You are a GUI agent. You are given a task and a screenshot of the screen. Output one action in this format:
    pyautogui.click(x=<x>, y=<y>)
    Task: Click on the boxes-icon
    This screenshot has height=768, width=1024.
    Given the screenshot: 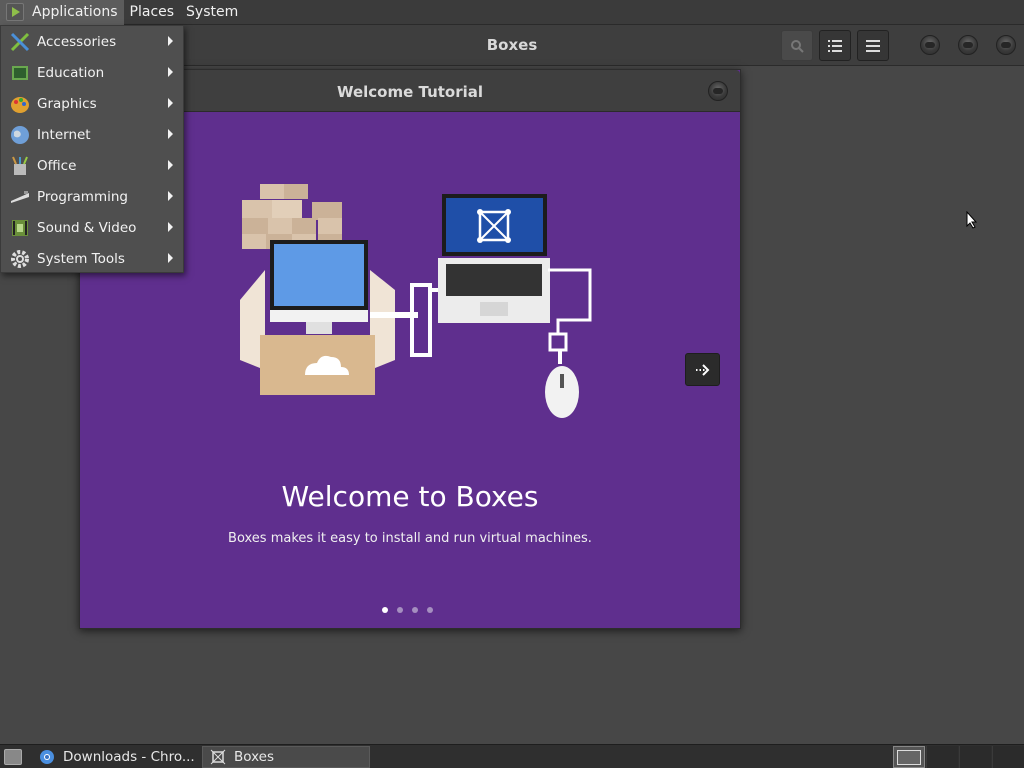 What is the action you would take?
    pyautogui.click(x=218, y=757)
    